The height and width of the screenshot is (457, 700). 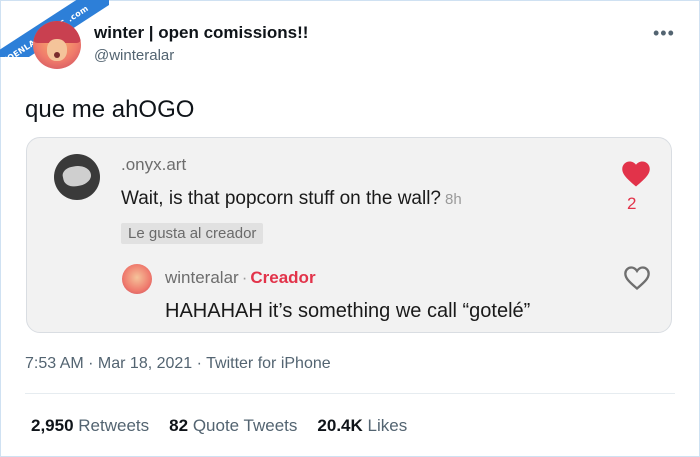 I want to click on quote-tweets-label: Quote Tweets, so click(x=245, y=425).